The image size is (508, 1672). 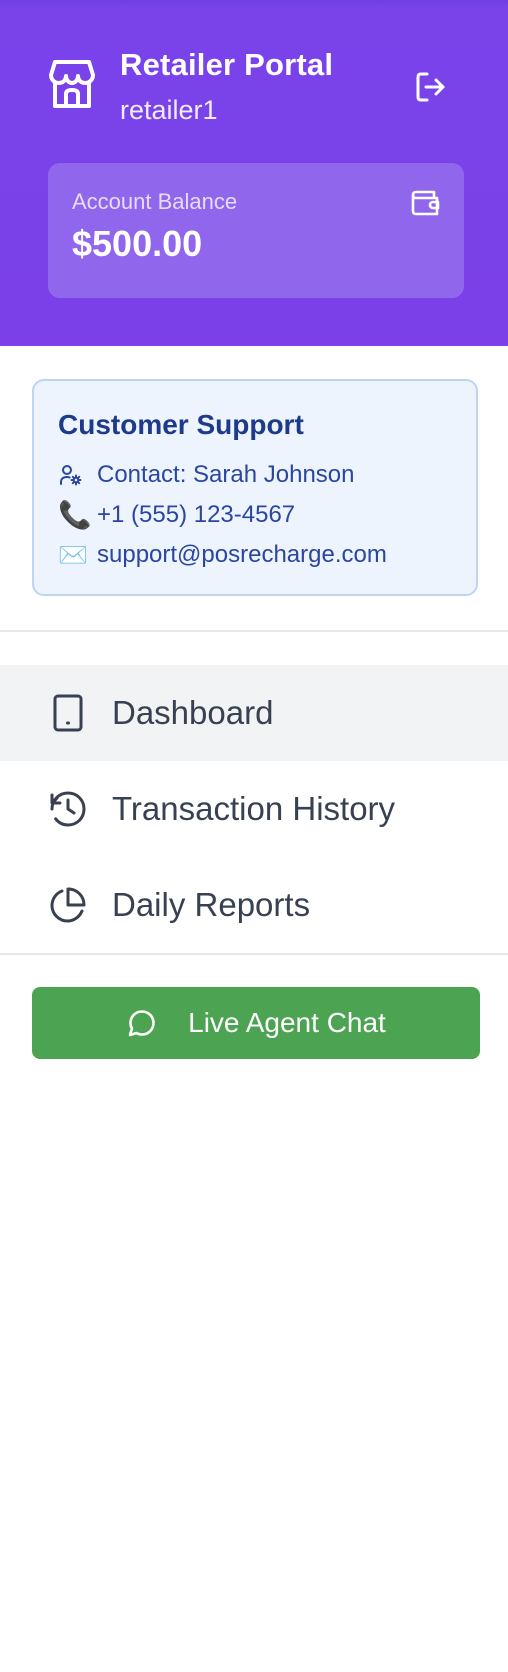 I want to click on logout-icon, so click(x=431, y=87).